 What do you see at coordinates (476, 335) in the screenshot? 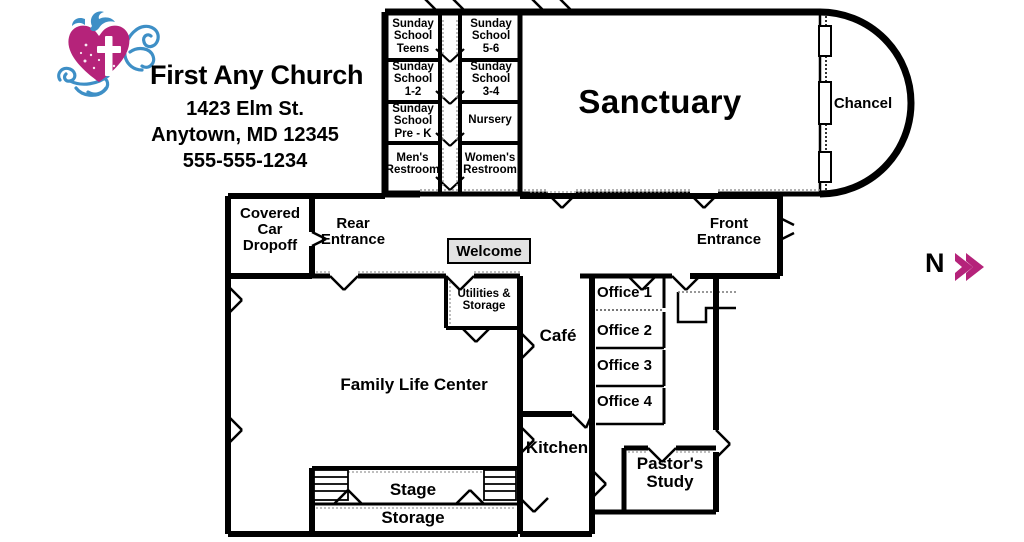
I see `door-utilities` at bounding box center [476, 335].